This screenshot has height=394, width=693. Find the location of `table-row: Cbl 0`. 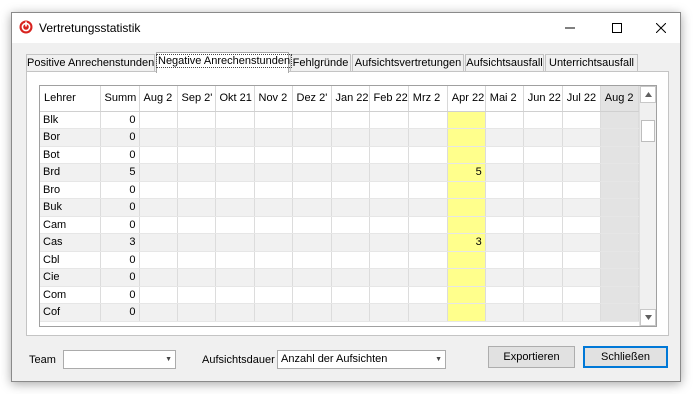

table-row: Cbl 0 is located at coordinates (339, 260).